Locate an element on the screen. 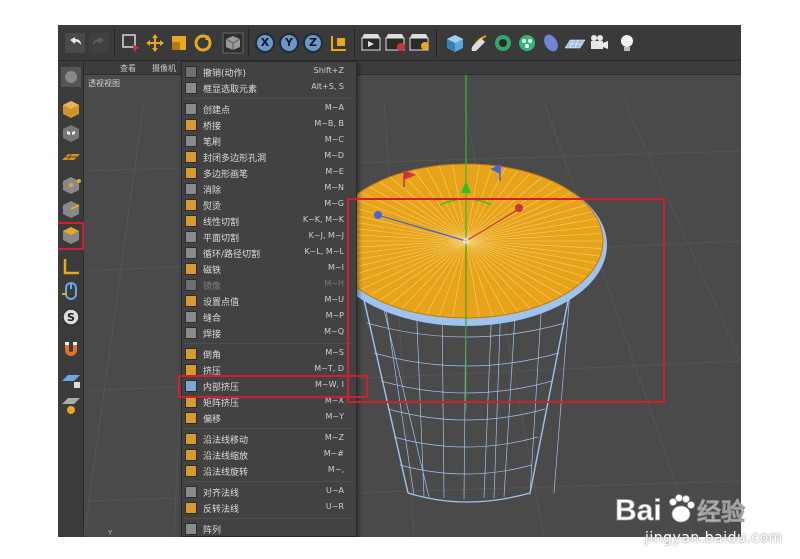  menu-item-create-point: 创建点 M~A is located at coordinates (269, 109).